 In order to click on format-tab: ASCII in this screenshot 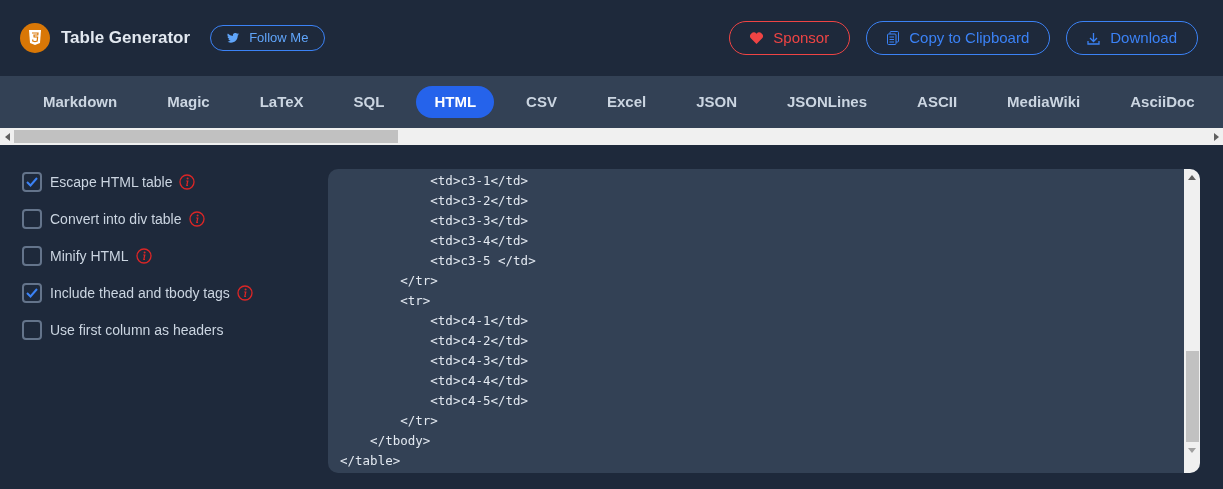, I will do `click(937, 102)`.